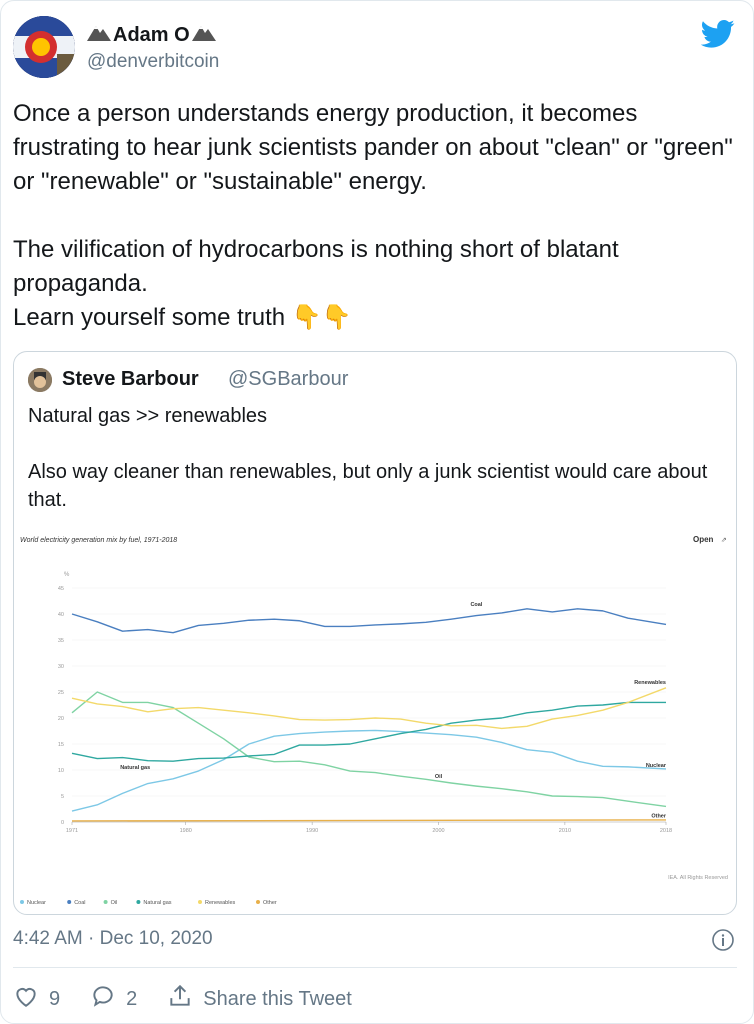  Describe the element at coordinates (103, 999) in the screenshot. I see `reply-icon` at that location.